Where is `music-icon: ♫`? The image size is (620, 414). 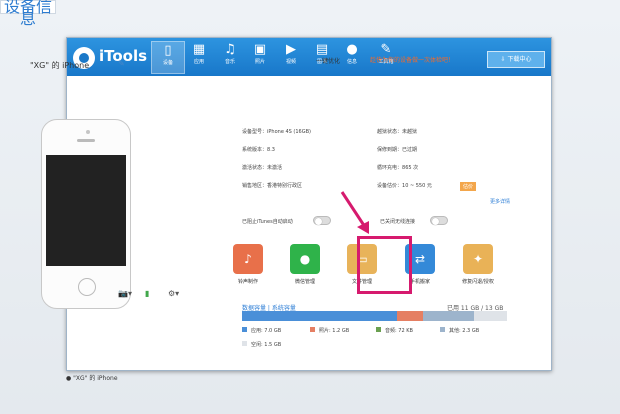 music-icon: ♫ is located at coordinates (230, 49).